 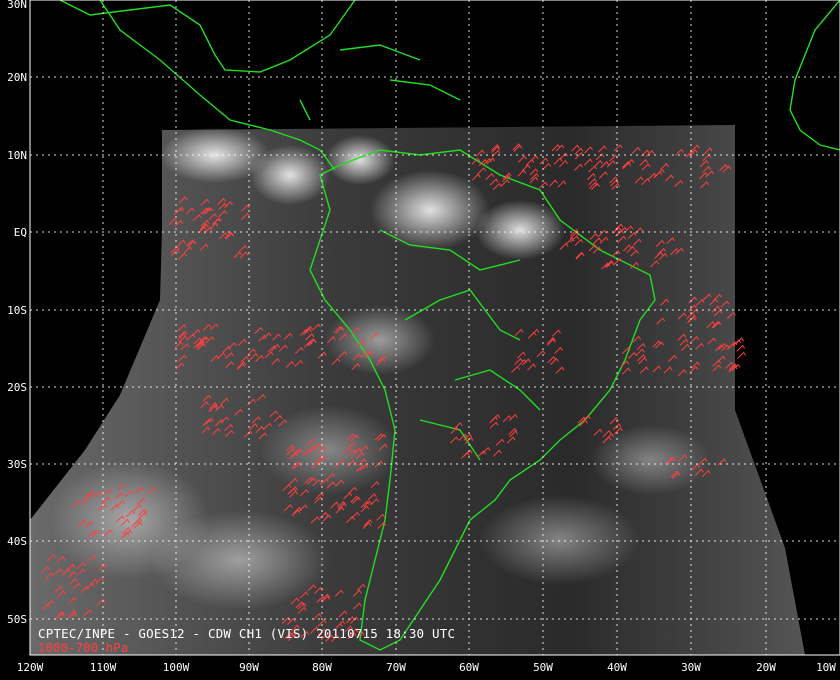 What do you see at coordinates (17, 387) in the screenshot?
I see `latitude-label: 20S` at bounding box center [17, 387].